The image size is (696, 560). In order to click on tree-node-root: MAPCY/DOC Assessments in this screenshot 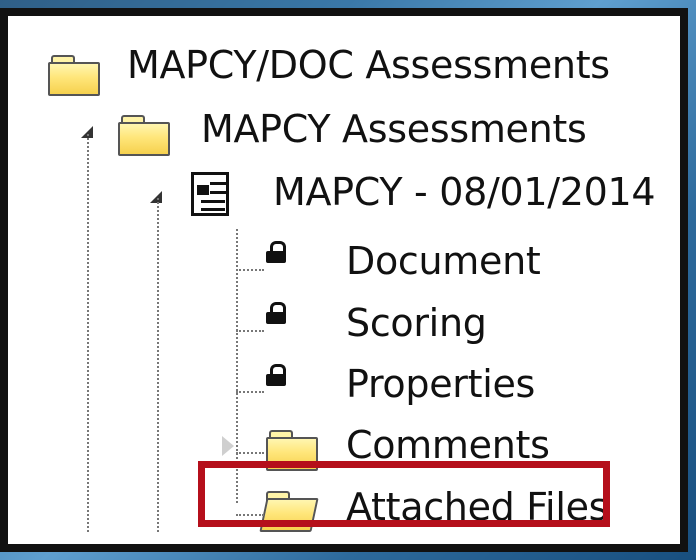, I will do `click(318, 68)`.